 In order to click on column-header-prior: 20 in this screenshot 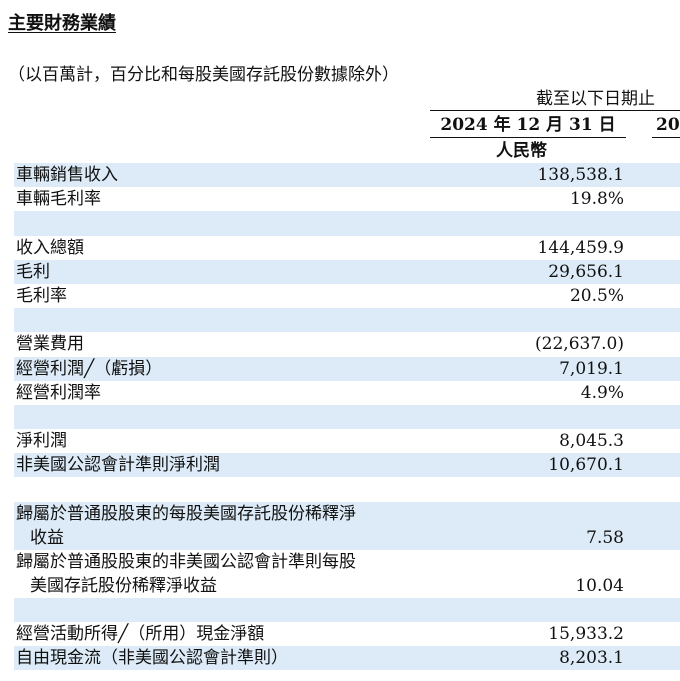, I will do `click(668, 125)`.